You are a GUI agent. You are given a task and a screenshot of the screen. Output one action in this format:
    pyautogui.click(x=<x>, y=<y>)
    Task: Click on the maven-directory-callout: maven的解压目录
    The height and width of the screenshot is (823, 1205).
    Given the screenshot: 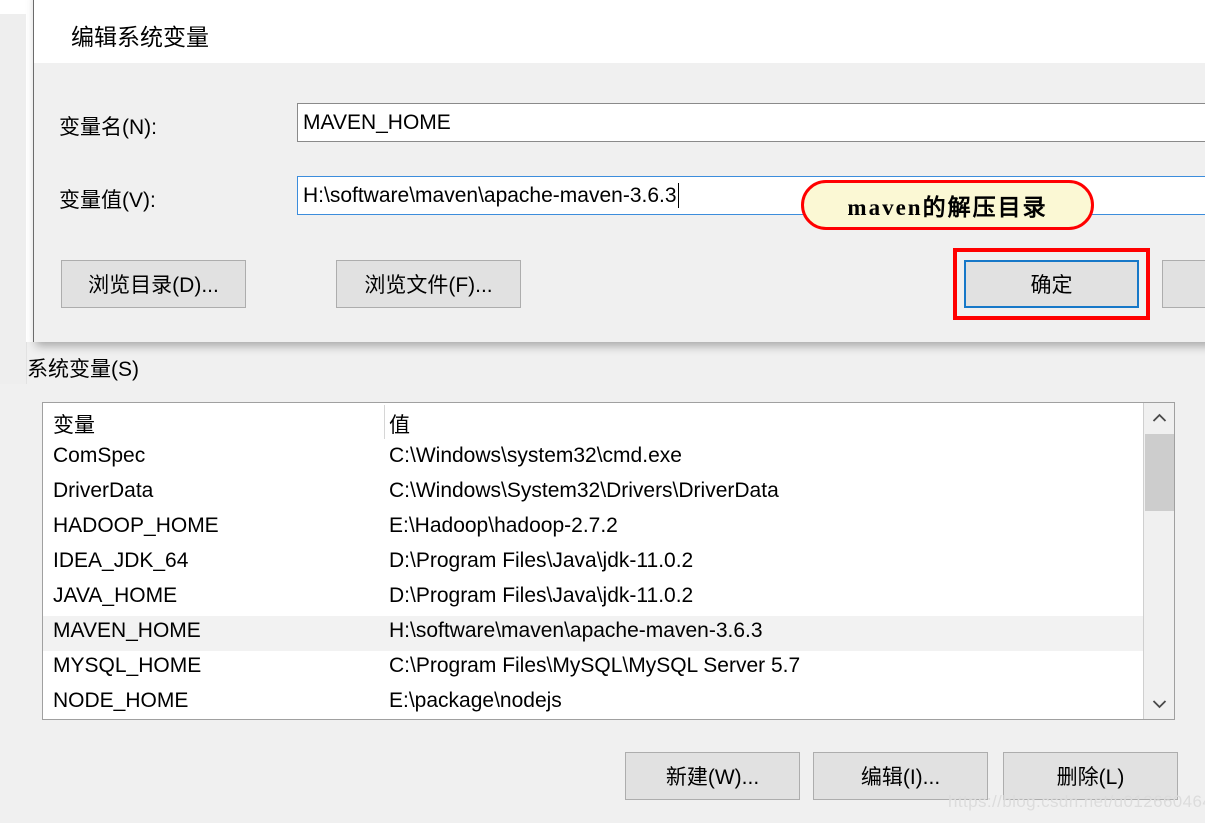 What is the action you would take?
    pyautogui.click(x=947, y=205)
    